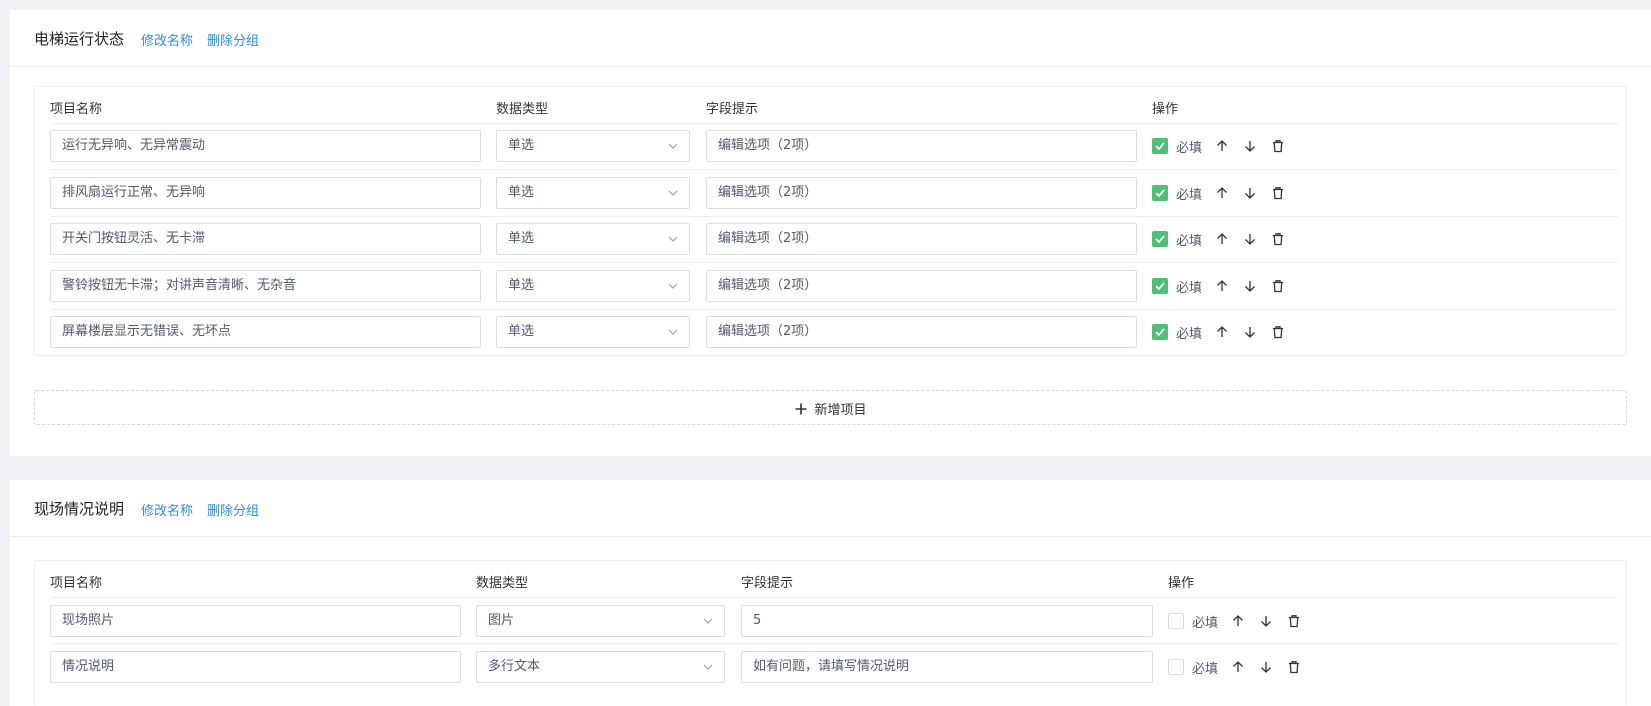 The width and height of the screenshot is (1651, 706). What do you see at coordinates (800, 408) in the screenshot?
I see `plus-icon` at bounding box center [800, 408].